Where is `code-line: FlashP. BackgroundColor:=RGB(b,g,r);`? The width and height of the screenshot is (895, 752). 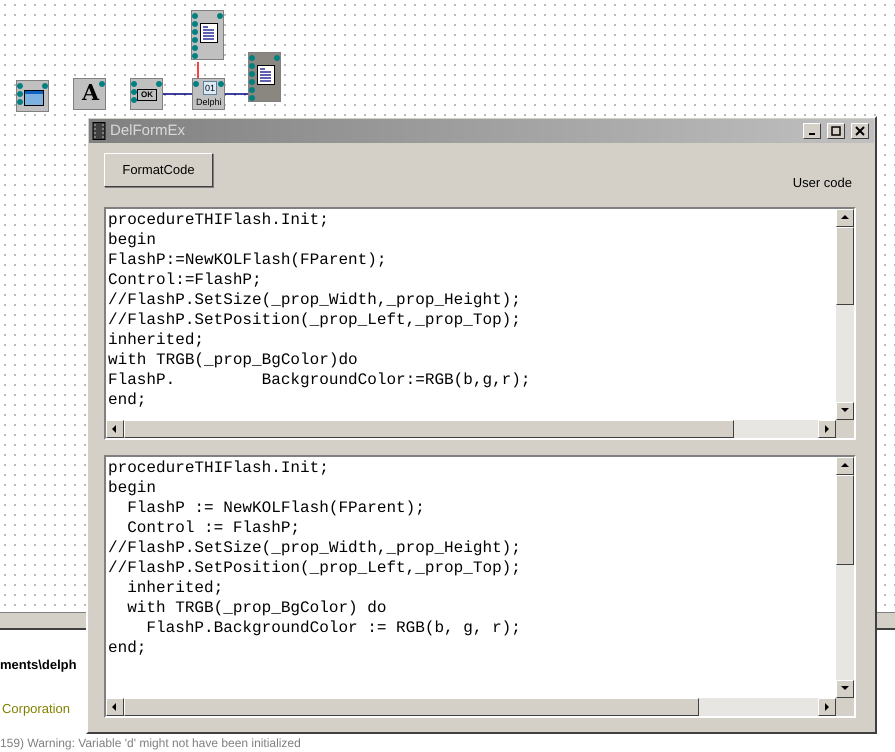
code-line: FlashP. BackgroundColor:=RGB(b,g,r); is located at coordinates (319, 380).